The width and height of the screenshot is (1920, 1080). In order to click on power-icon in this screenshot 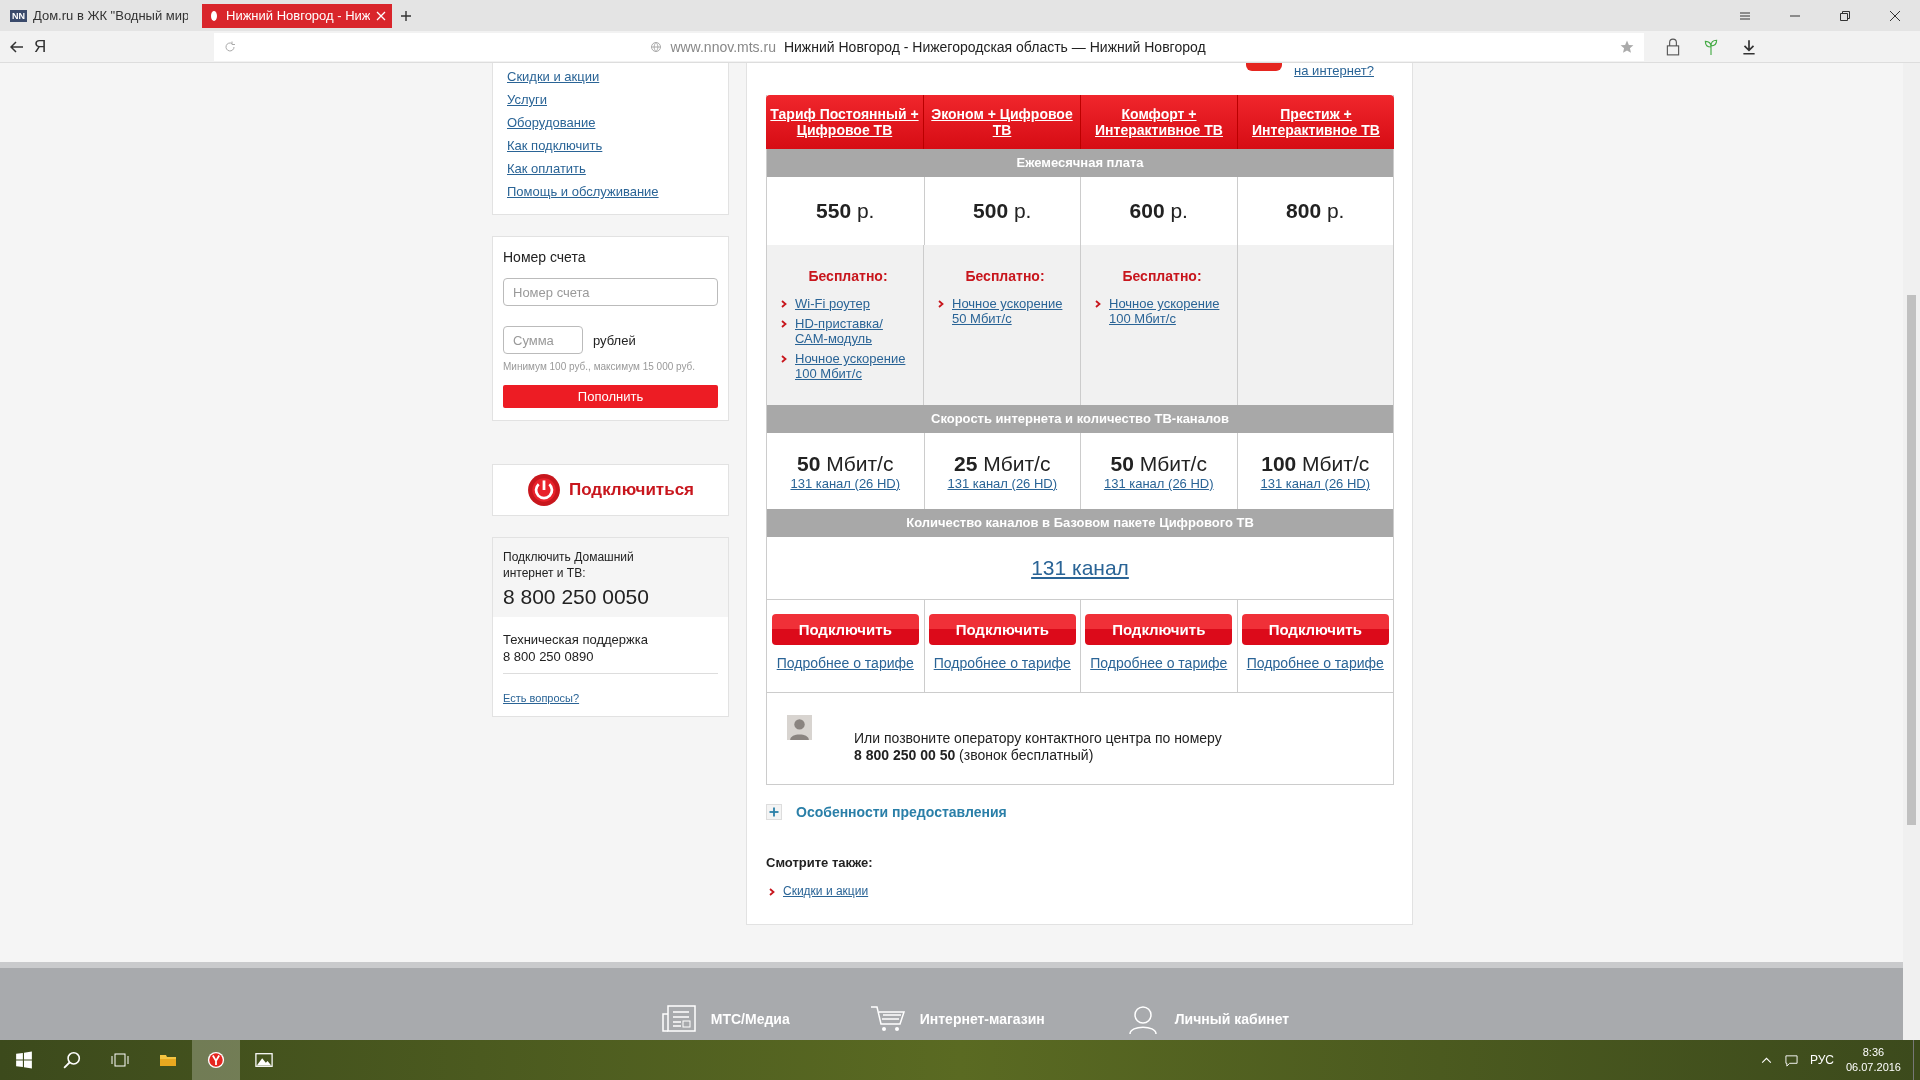, I will do `click(544, 490)`.